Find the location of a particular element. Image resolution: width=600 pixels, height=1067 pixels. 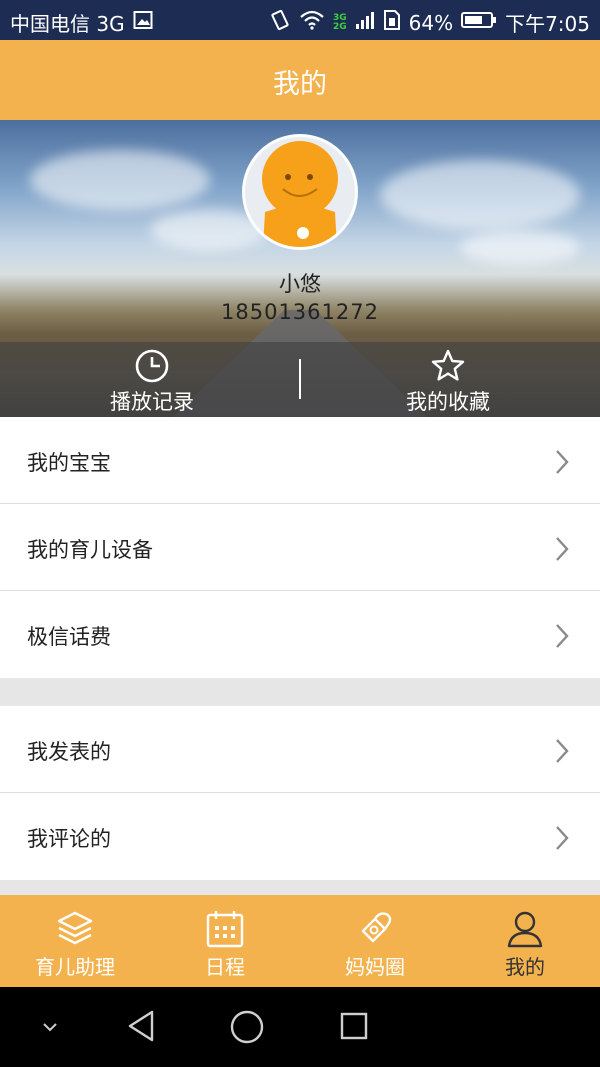

tab-me: 我的 is located at coordinates (525, 941).